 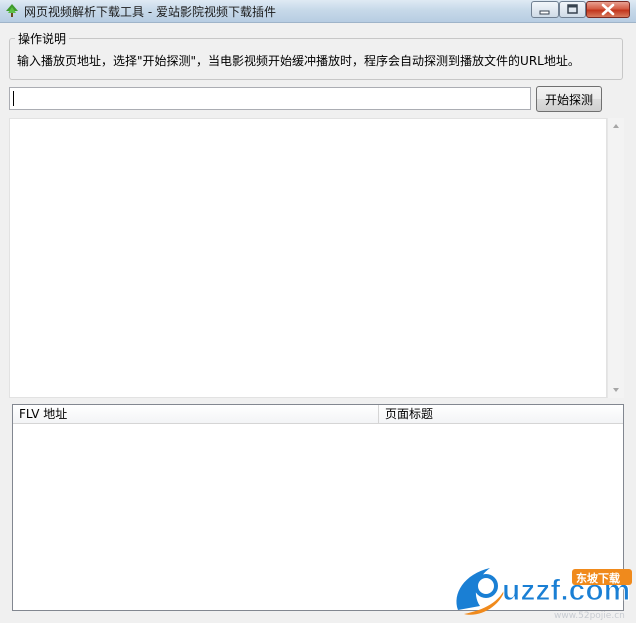 I want to click on green-tree-icon, so click(x=12, y=10).